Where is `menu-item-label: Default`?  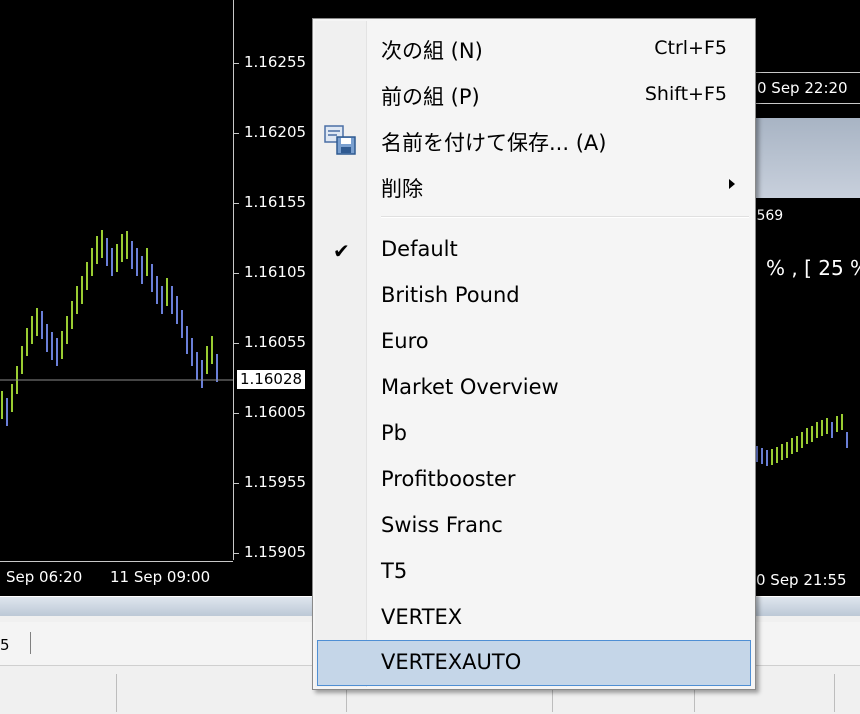
menu-item-label: Default is located at coordinates (419, 249).